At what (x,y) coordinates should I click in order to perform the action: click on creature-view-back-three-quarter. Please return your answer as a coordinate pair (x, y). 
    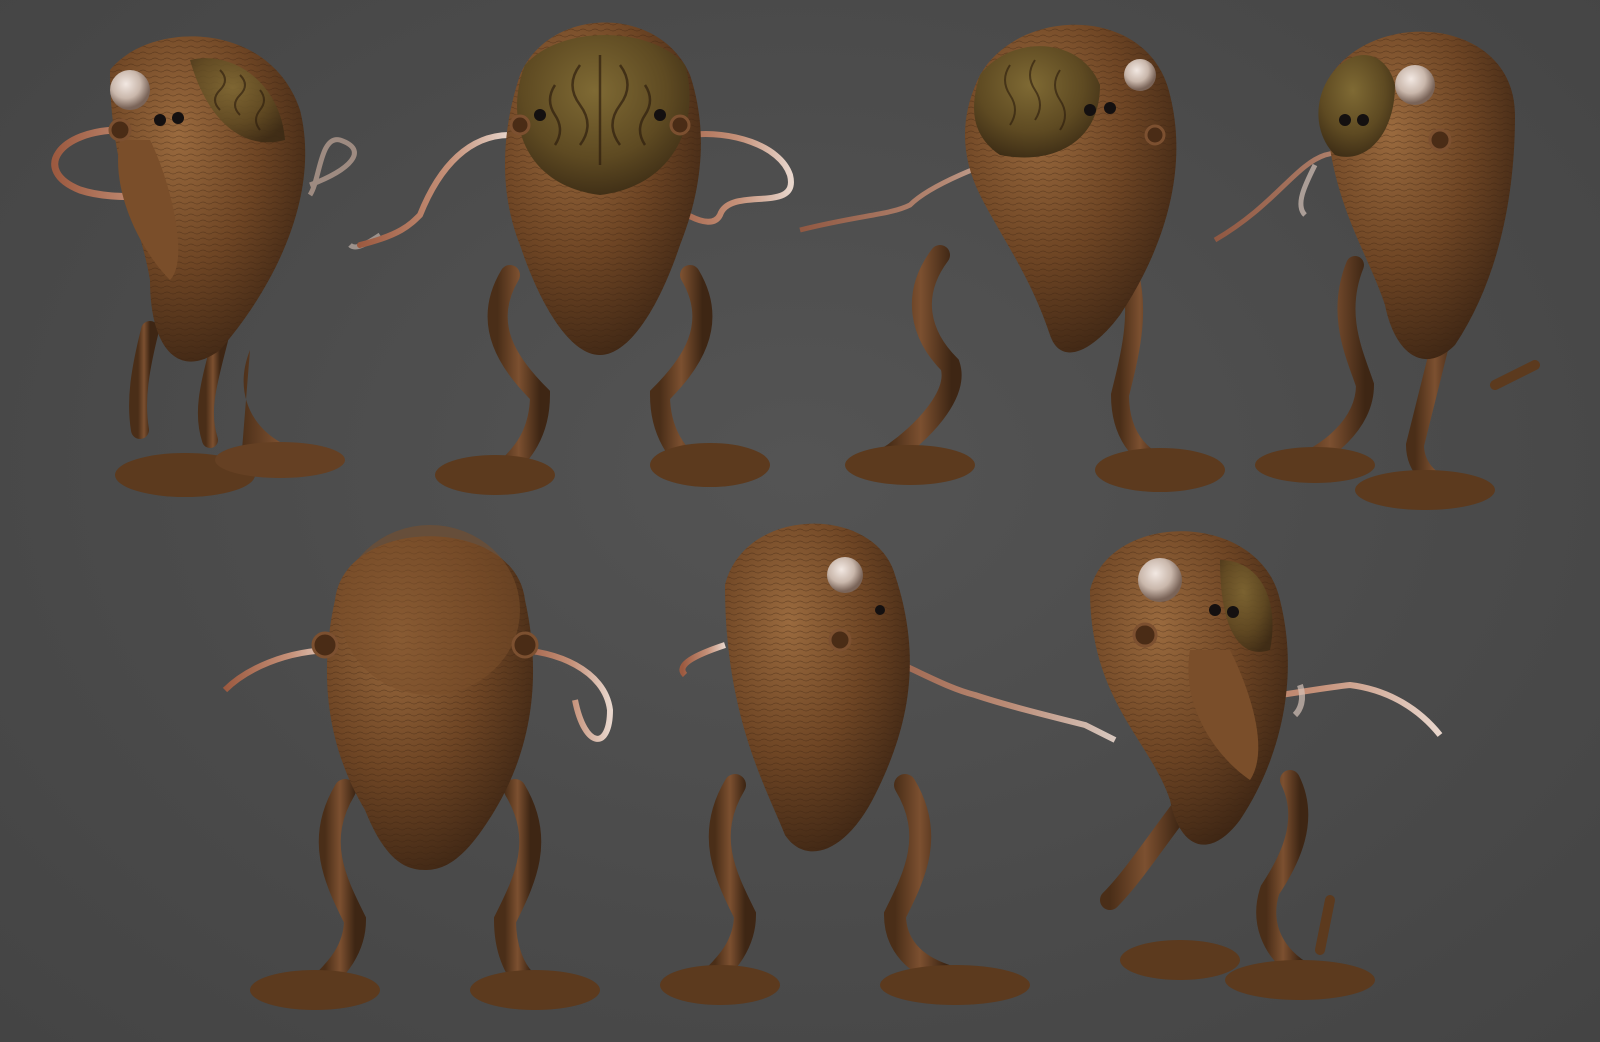
    Looking at the image, I should click on (897, 765).